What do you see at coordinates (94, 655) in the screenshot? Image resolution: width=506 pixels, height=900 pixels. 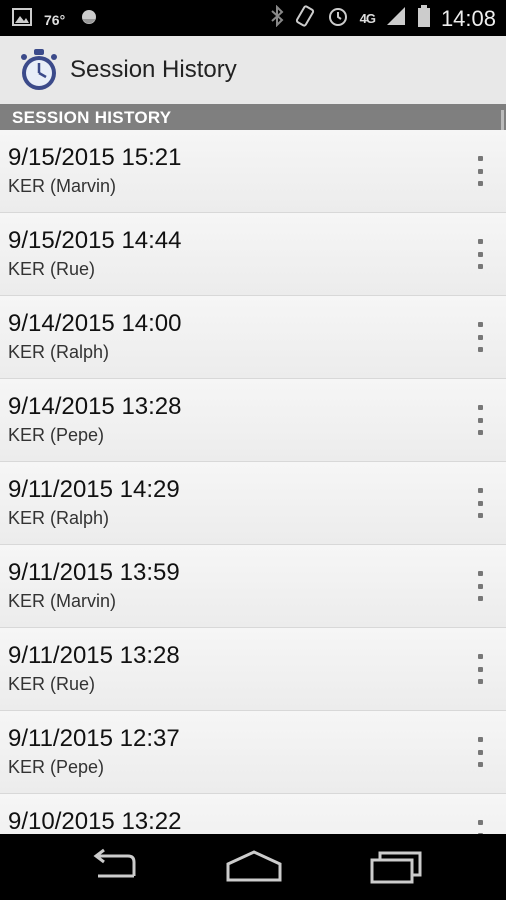 I see `session-datetime: 9/11/2015 13:28` at bounding box center [94, 655].